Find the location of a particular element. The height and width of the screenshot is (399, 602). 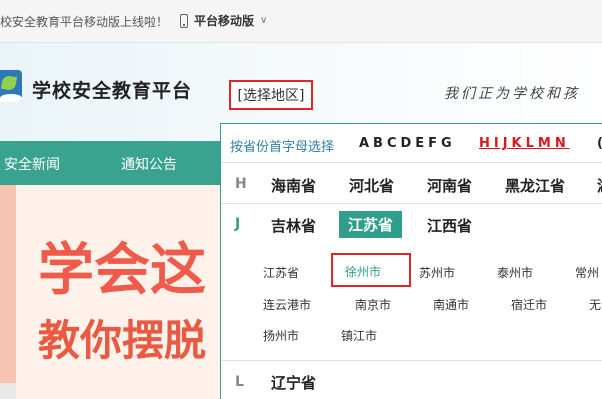

letter-filter-bar: 按省份首字母选择 ABCDEFG HIJKLMN ( is located at coordinates (411, 143).